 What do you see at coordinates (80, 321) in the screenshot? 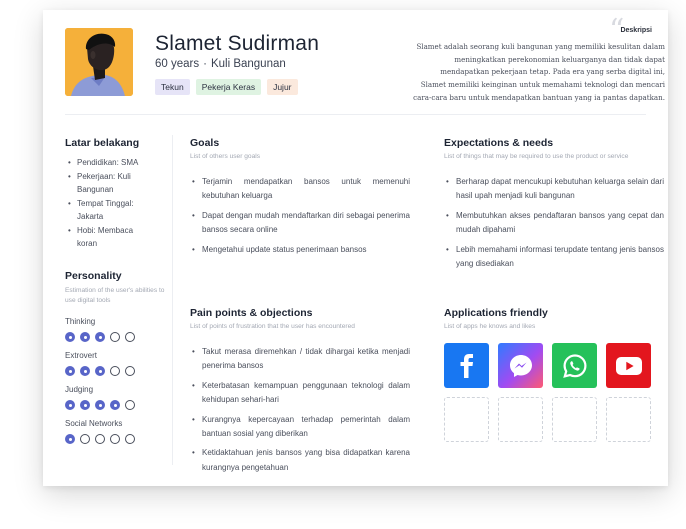
I see `trait-label: Thinking` at bounding box center [80, 321].